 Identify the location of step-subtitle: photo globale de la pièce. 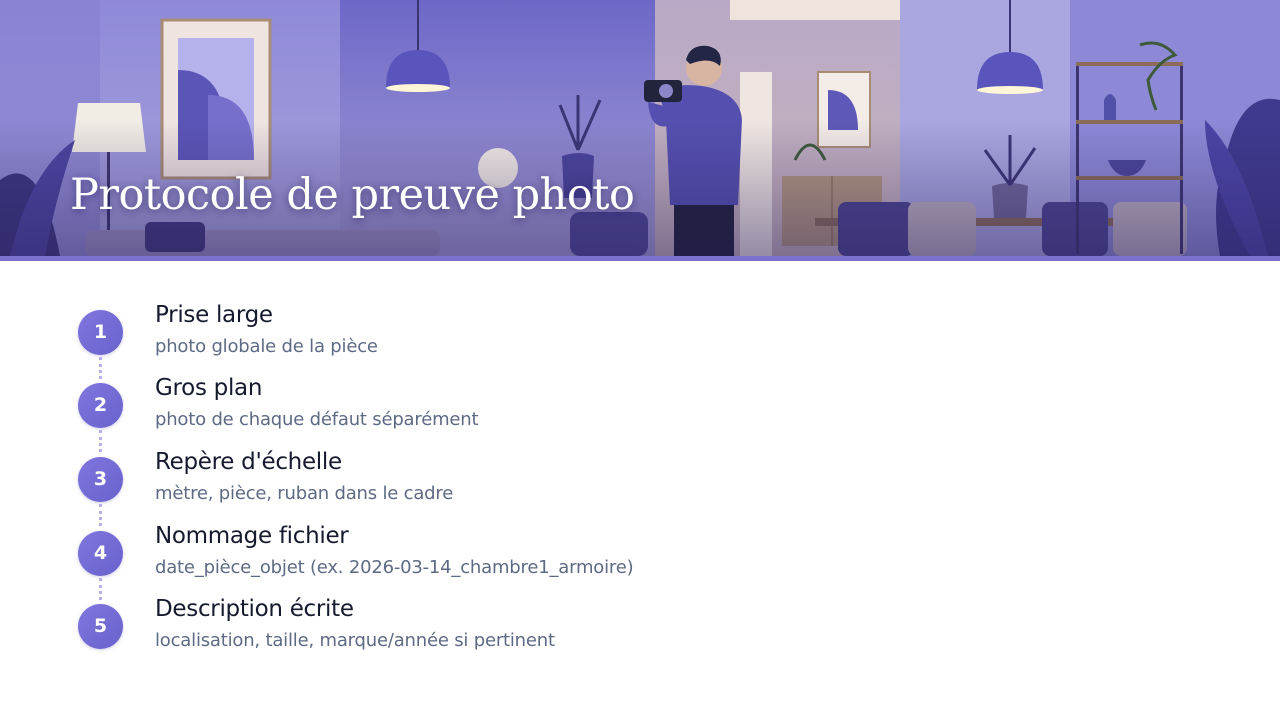
(266, 346).